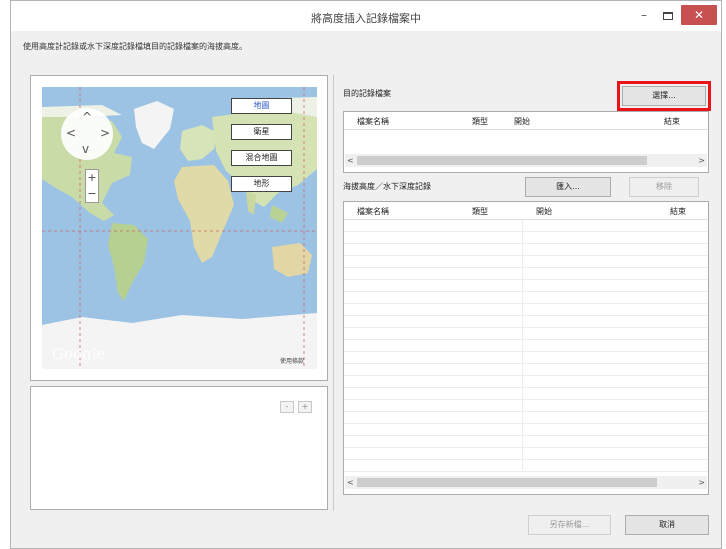 This screenshot has height=549, width=726. Describe the element at coordinates (699, 15) in the screenshot. I see `close-button: ✕` at that location.